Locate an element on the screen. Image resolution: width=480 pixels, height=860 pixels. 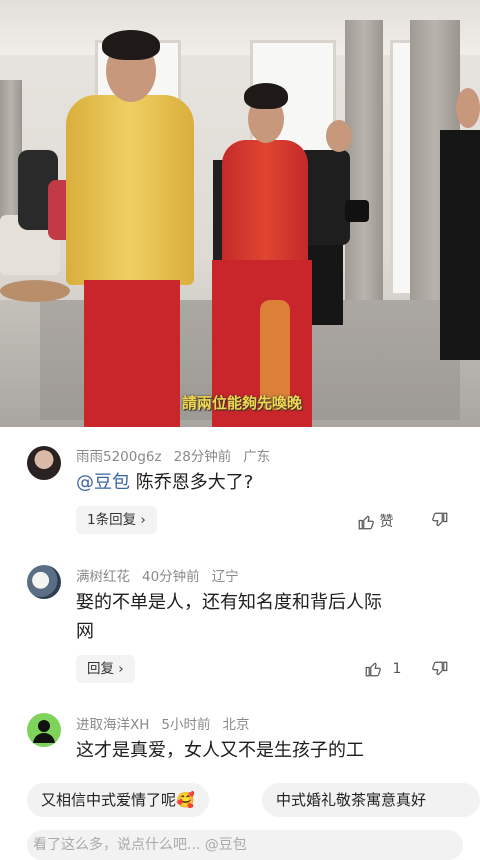
suggestion-chip: 中式婚礼敬茶寓意真好 is located at coordinates (371, 800).